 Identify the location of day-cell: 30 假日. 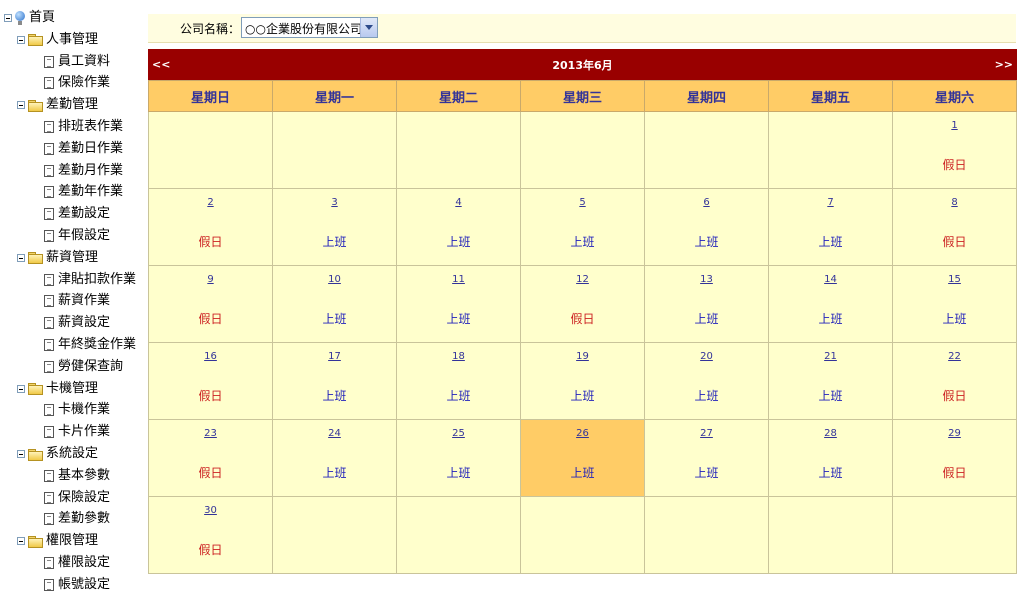
(210, 535).